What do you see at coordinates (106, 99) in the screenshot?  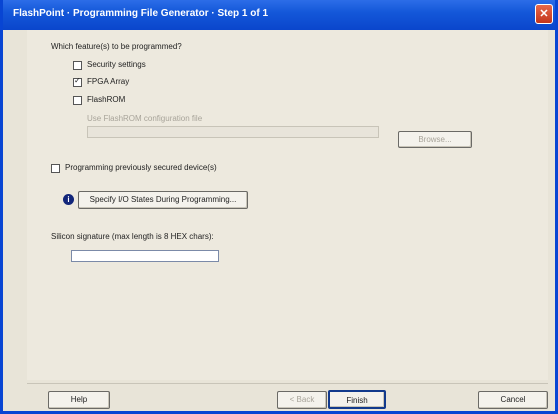 I see `flashrom-label: FlashROM` at bounding box center [106, 99].